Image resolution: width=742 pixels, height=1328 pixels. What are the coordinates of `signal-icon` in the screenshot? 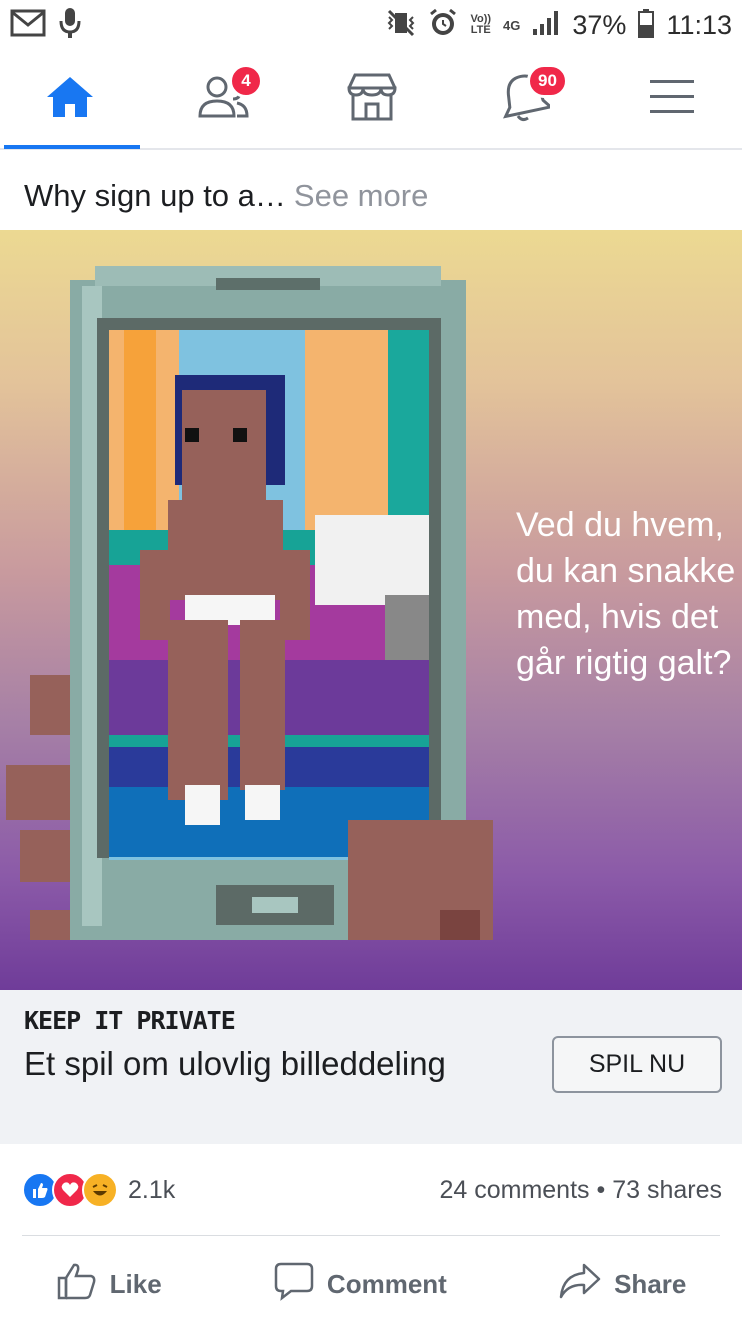 It's located at (546, 25).